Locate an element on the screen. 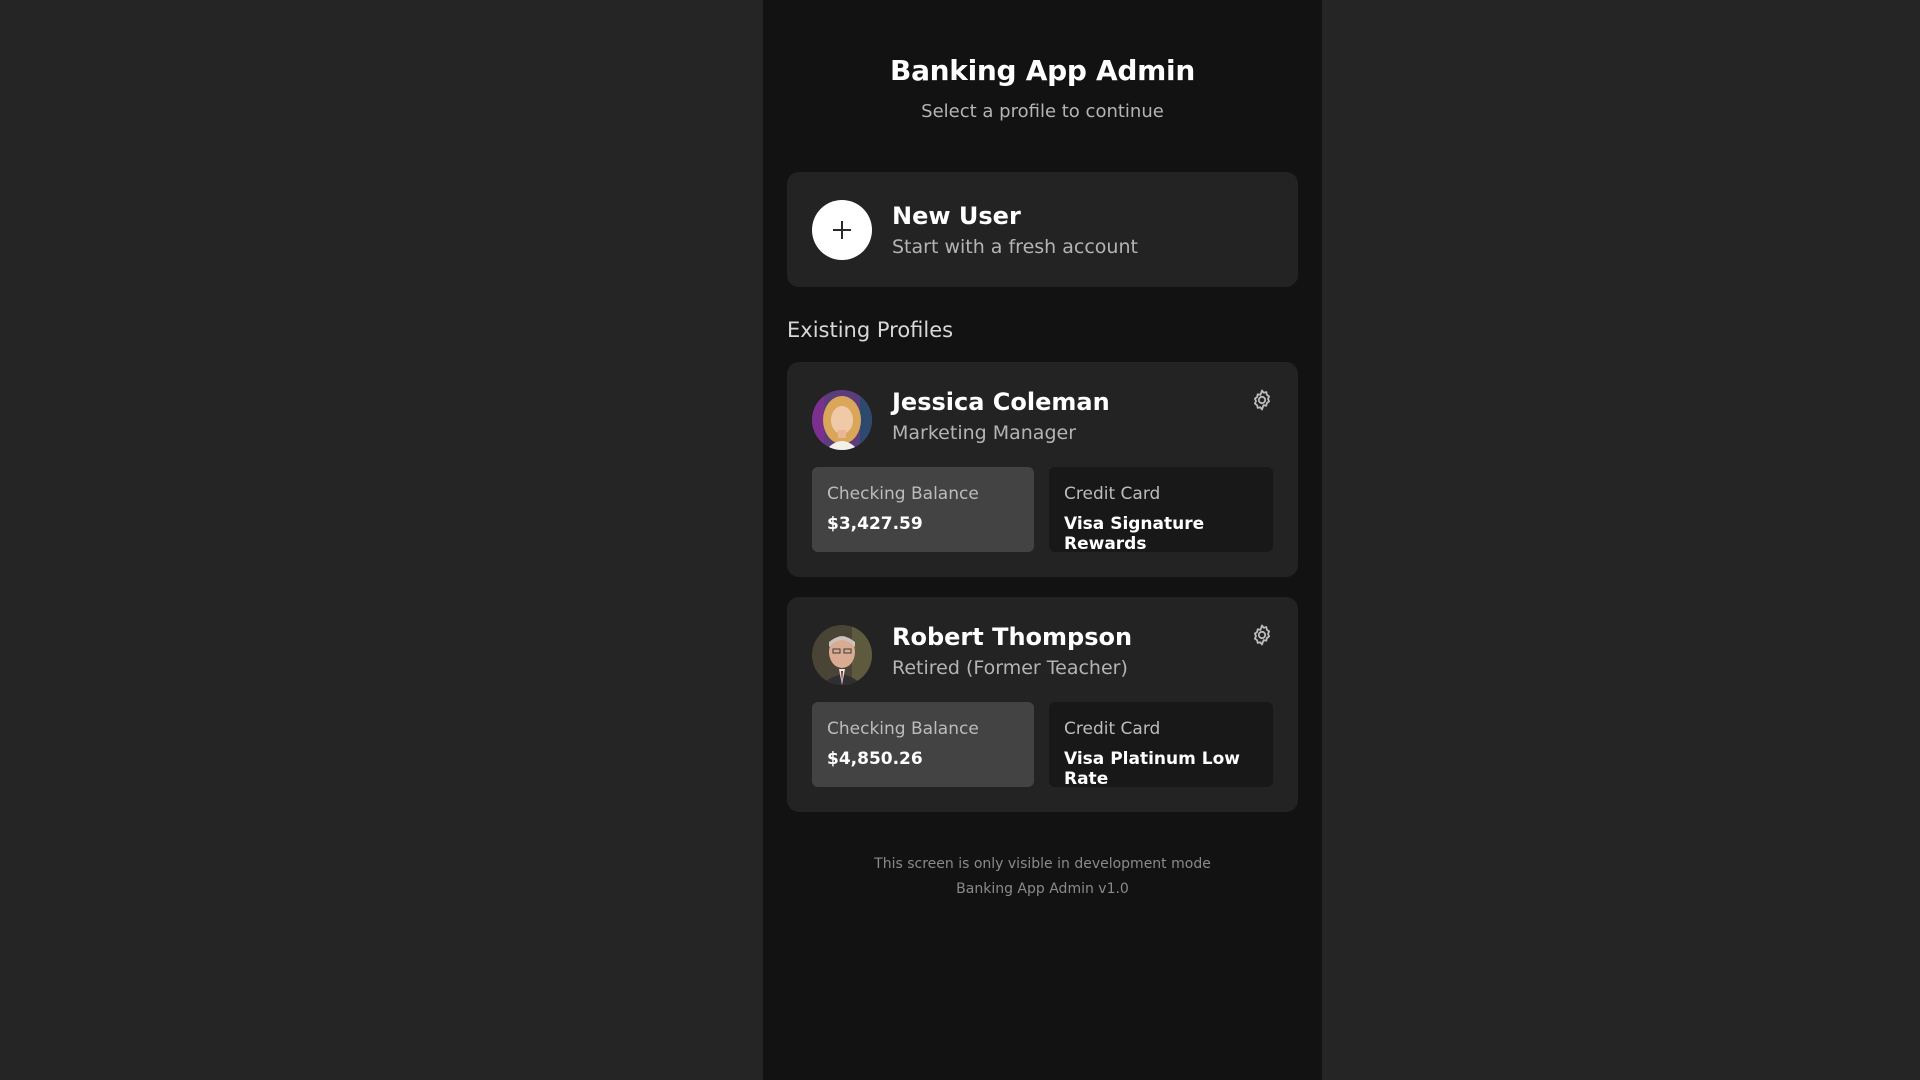  checking-balance-value: $4,850.26 is located at coordinates (875, 759).